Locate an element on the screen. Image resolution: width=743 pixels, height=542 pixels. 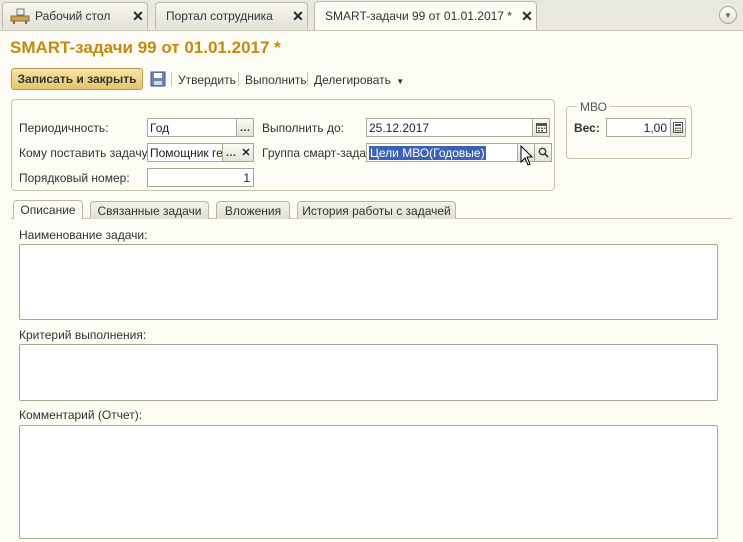
delegate-button: Делегировать ▼ is located at coordinates (359, 80).